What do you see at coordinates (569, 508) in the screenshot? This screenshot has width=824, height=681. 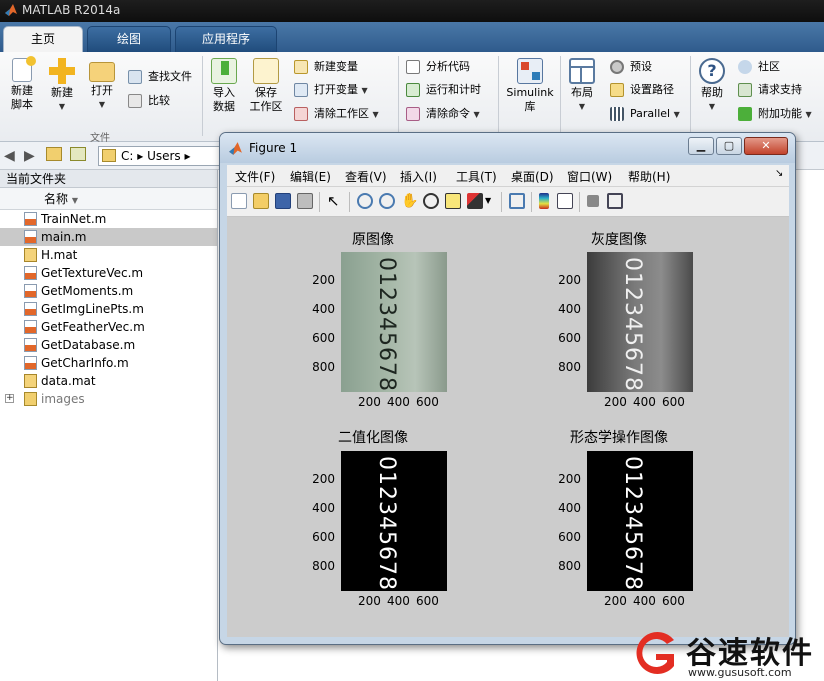 I see `y-tick-label: 400` at bounding box center [569, 508].